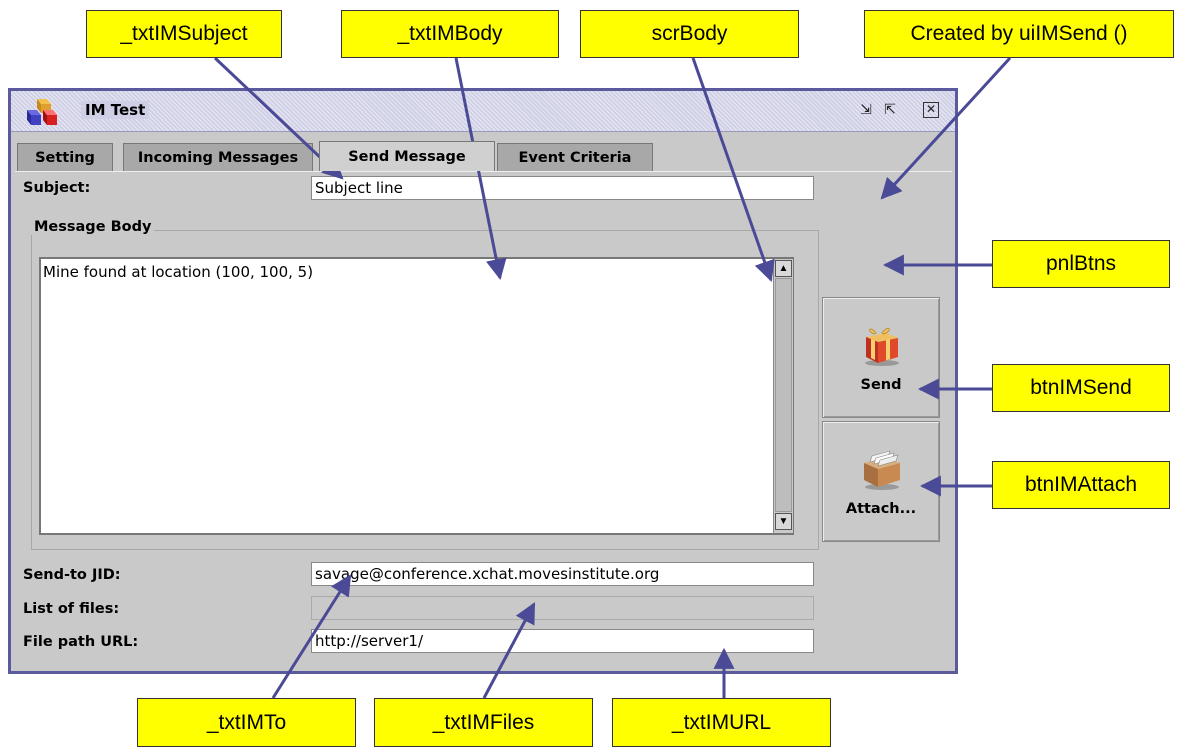 The image size is (1183, 747). Describe the element at coordinates (178, 272) in the screenshot. I see `message-body-text: Mine found at location (100, 100, 5)` at that location.